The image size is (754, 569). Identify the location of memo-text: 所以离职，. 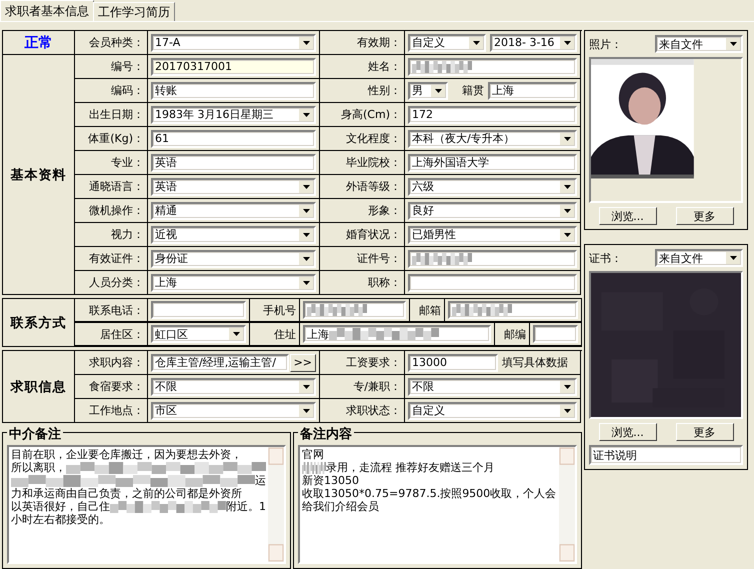
(38, 467).